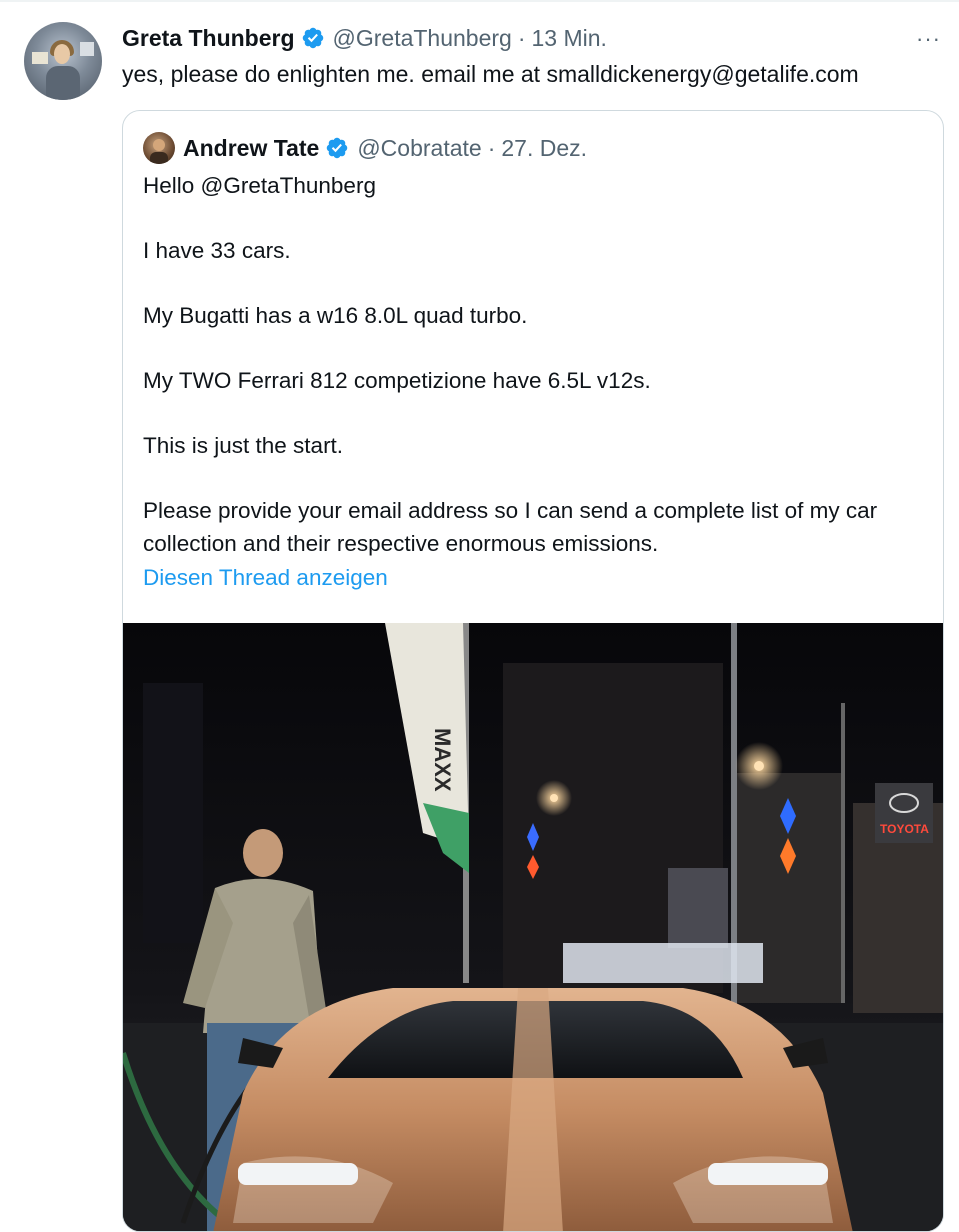 The width and height of the screenshot is (959, 1232). I want to click on quoted-author-handle: @Cobratate, so click(419, 147).